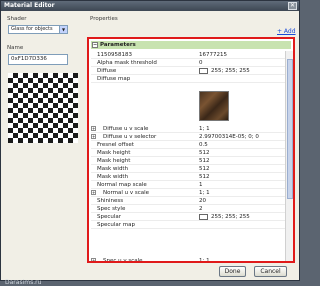 The height and width of the screenshot is (286, 320). What do you see at coordinates (130, 137) in the screenshot?
I see `property-name: Diffuse u v selector` at bounding box center [130, 137].